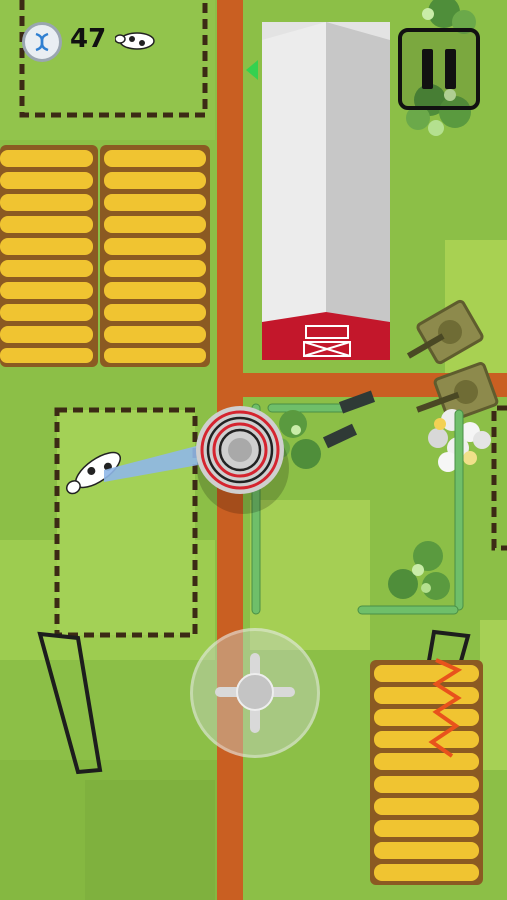 Image resolution: width=507 pixels, height=900 pixels. I want to click on pause-icon, so click(439, 69).